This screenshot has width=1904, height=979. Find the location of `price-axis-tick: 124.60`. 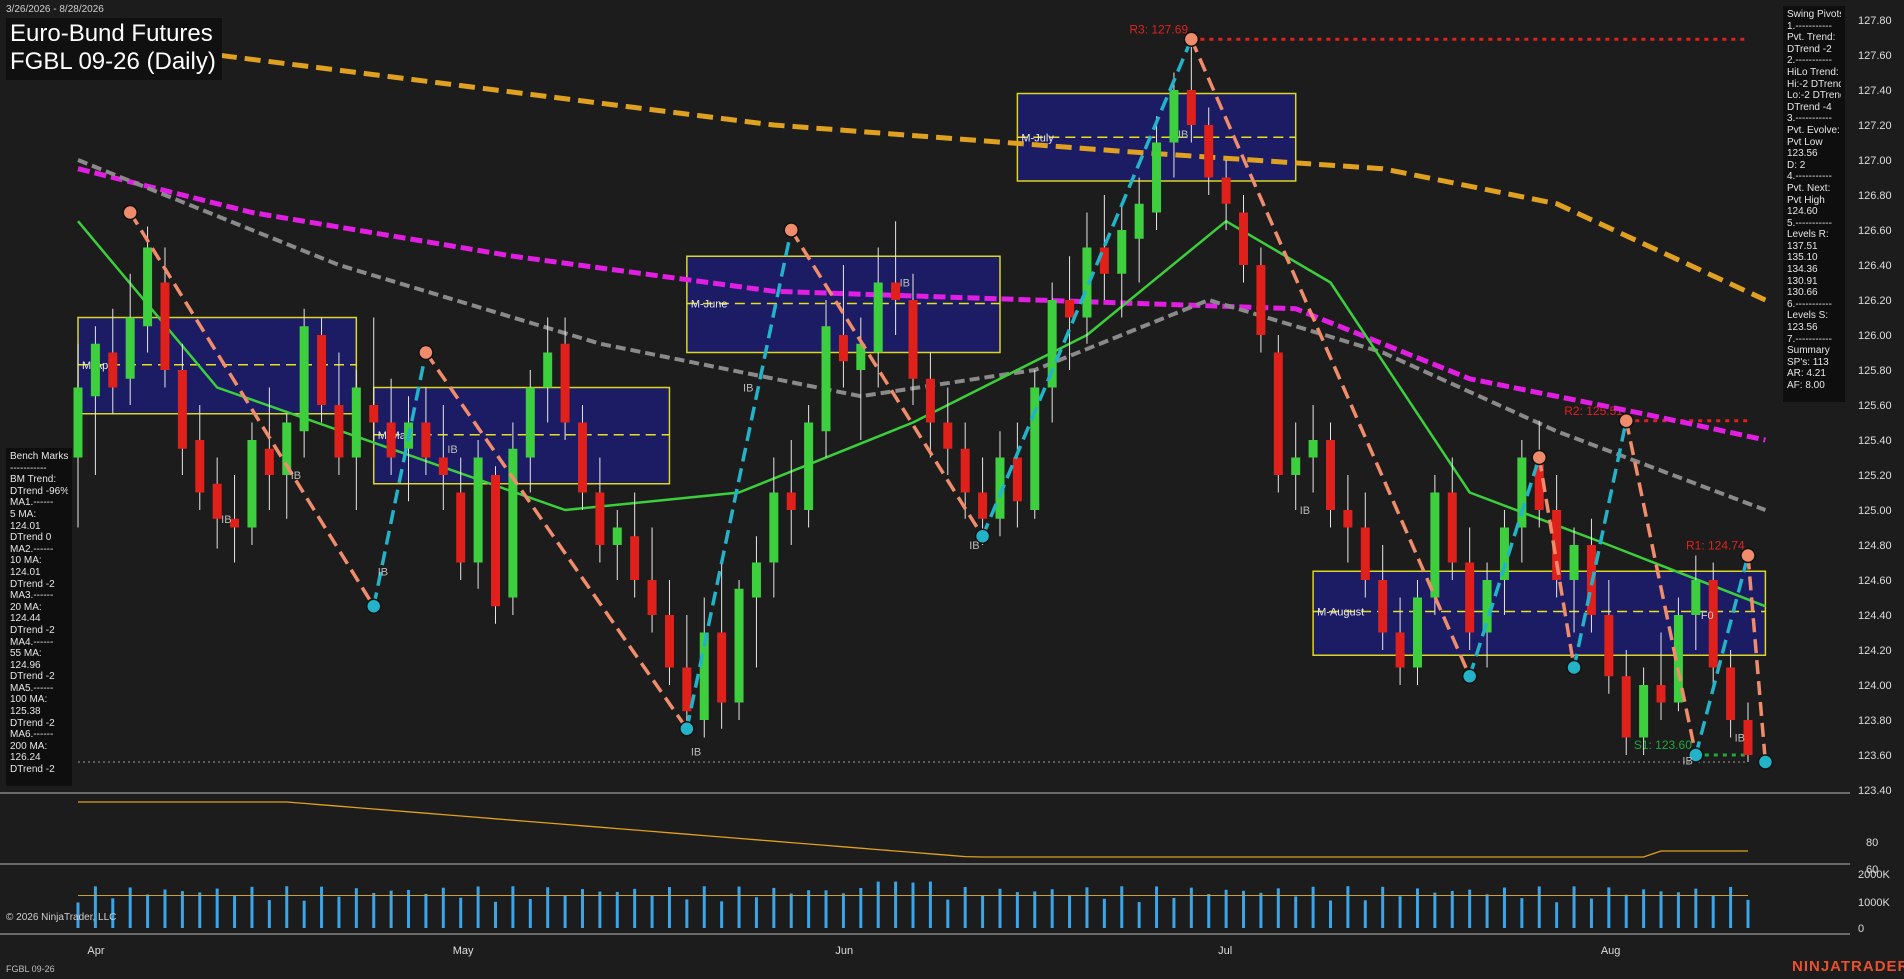

price-axis-tick: 124.60 is located at coordinates (1875, 581).